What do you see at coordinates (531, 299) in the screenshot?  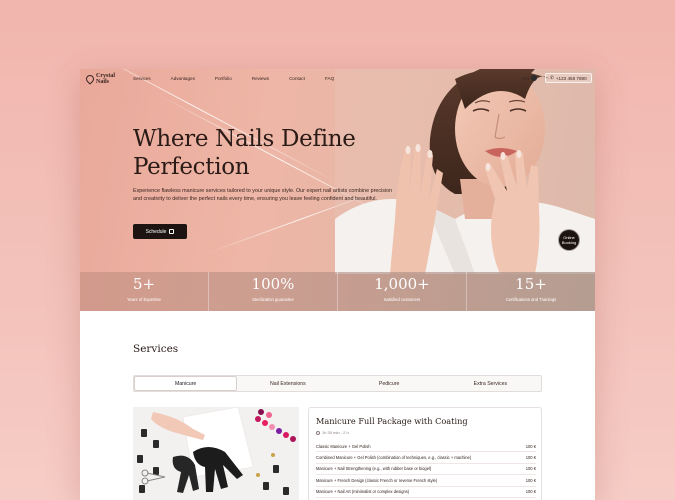 I see `stat-label: Certifications and Trainings` at bounding box center [531, 299].